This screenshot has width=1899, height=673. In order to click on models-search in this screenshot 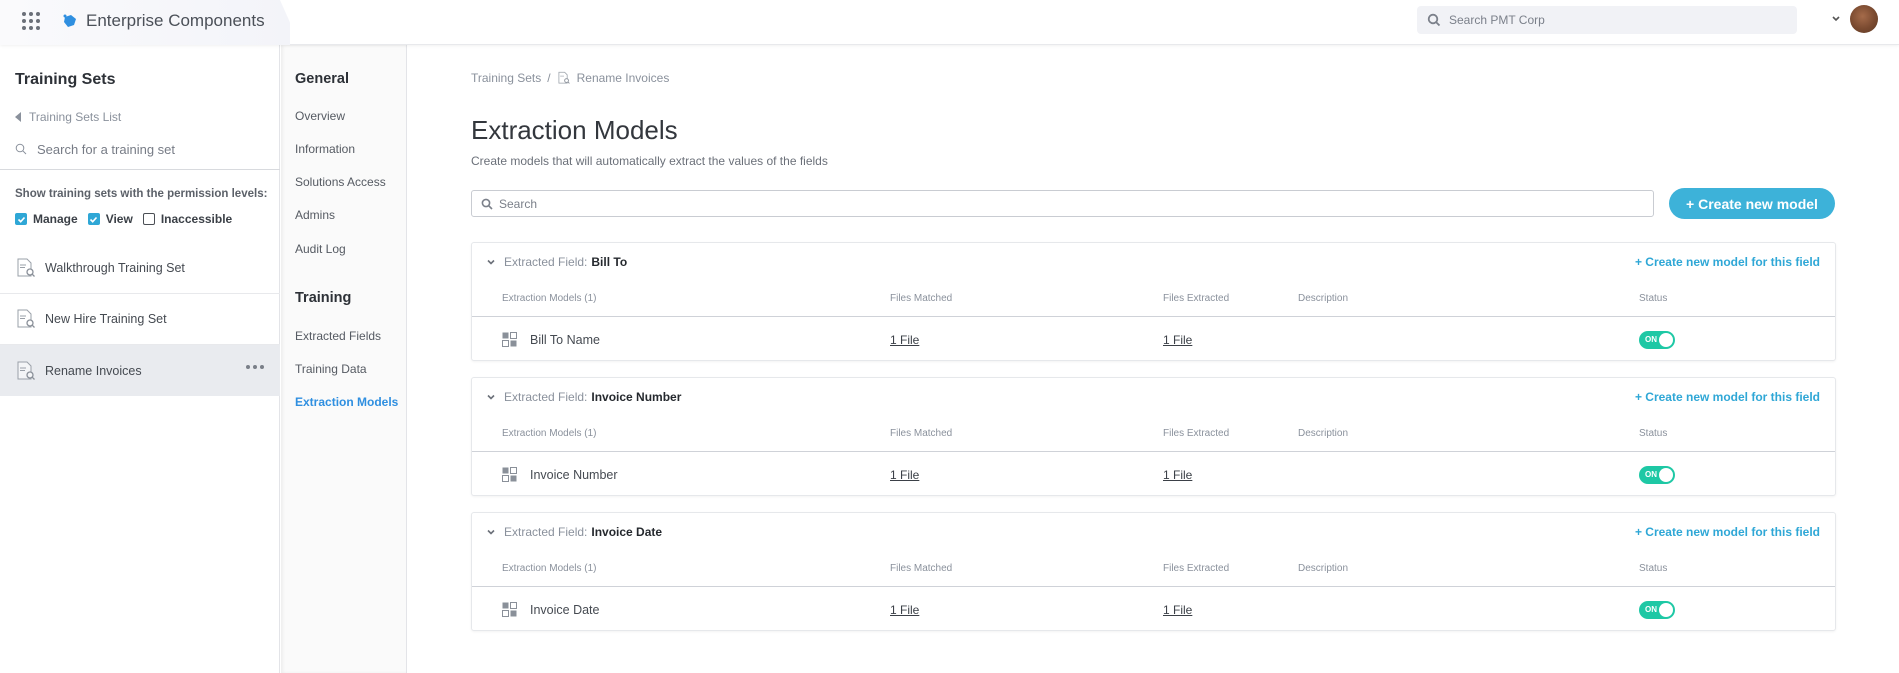, I will do `click(1062, 203)`.